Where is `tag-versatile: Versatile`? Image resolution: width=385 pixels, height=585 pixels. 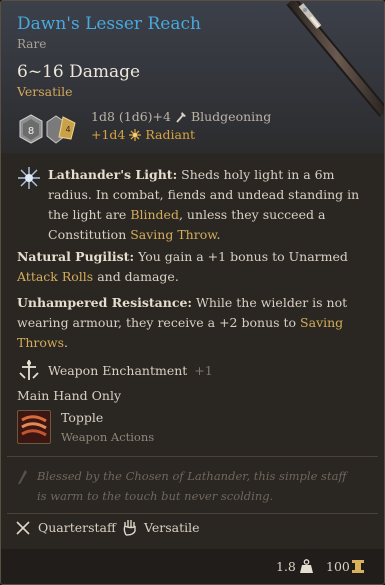 tag-versatile: Versatile is located at coordinates (172, 527).